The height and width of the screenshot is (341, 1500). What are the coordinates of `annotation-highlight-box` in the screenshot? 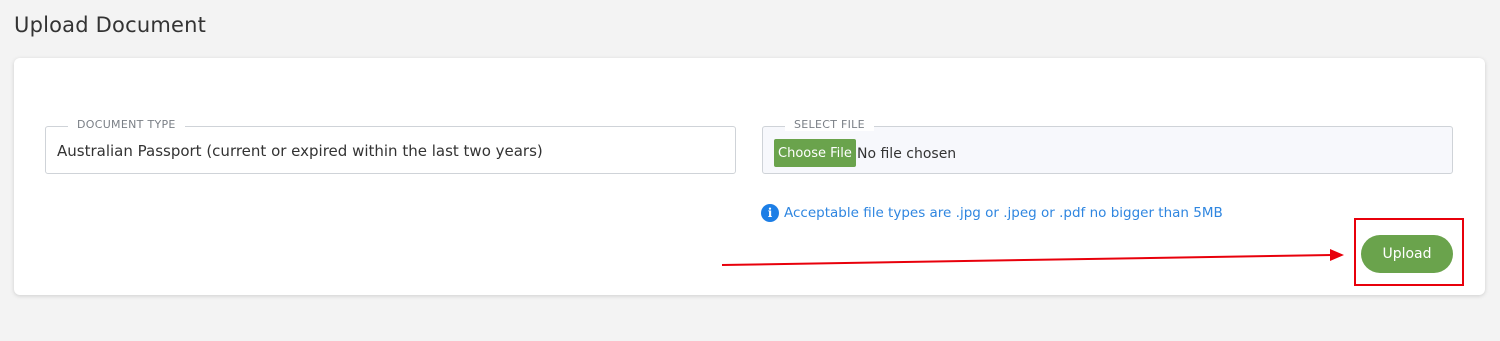 It's located at (1409, 252).